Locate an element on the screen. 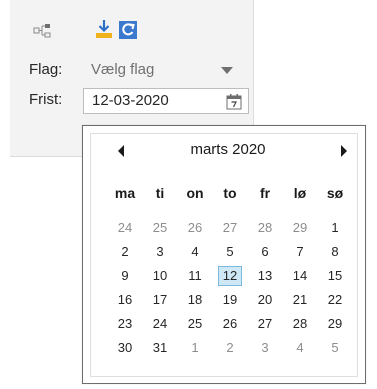  rules-icon is located at coordinates (44, 32).